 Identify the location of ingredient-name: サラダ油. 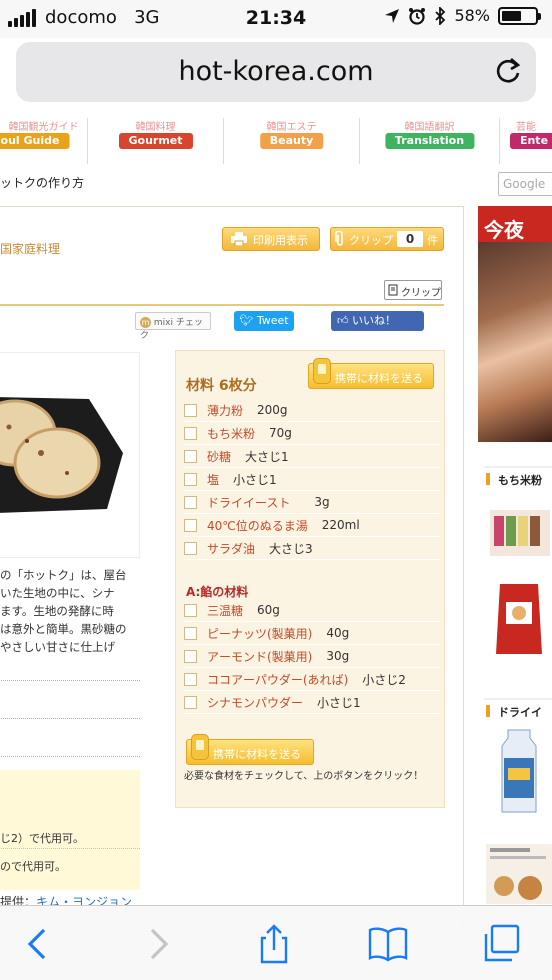
(231, 548).